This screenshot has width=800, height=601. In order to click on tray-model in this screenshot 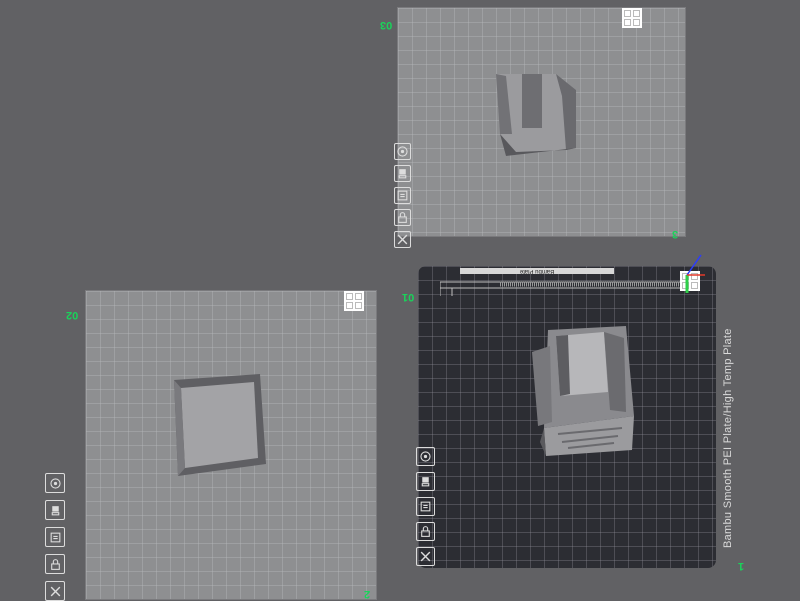, I will do `click(220, 426)`.